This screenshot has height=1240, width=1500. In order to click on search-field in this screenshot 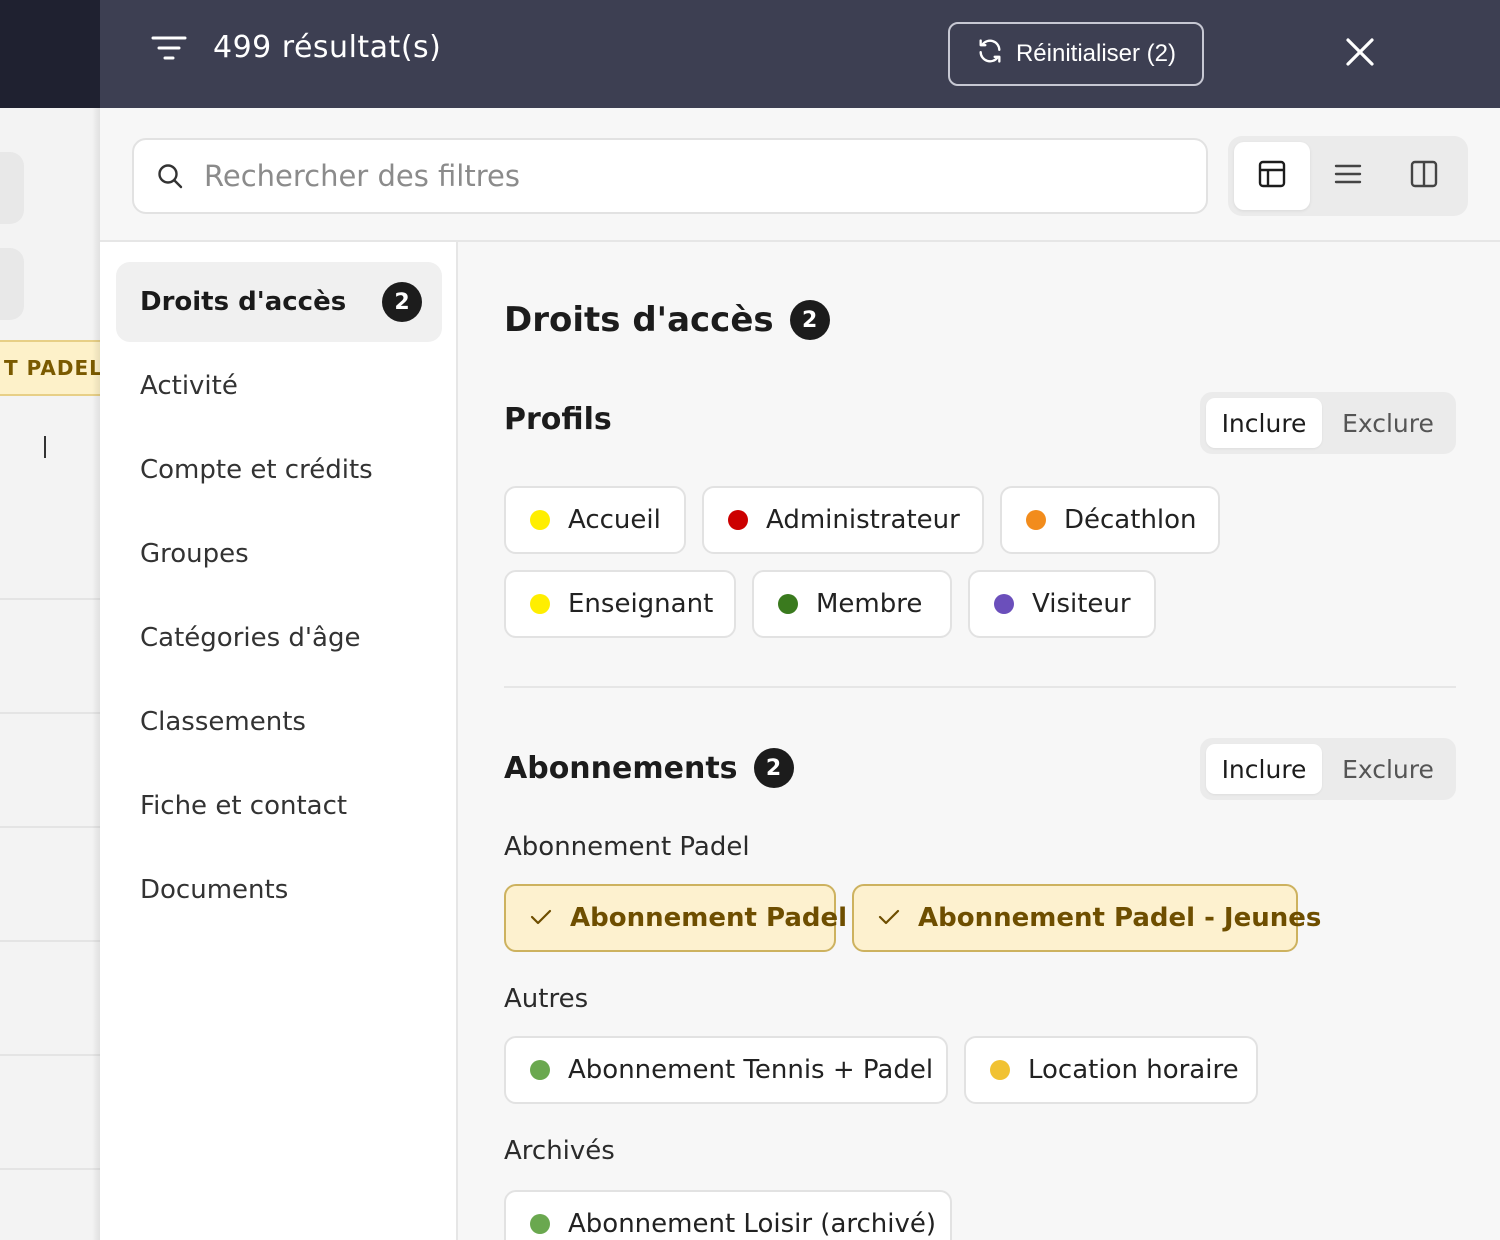, I will do `click(670, 176)`.